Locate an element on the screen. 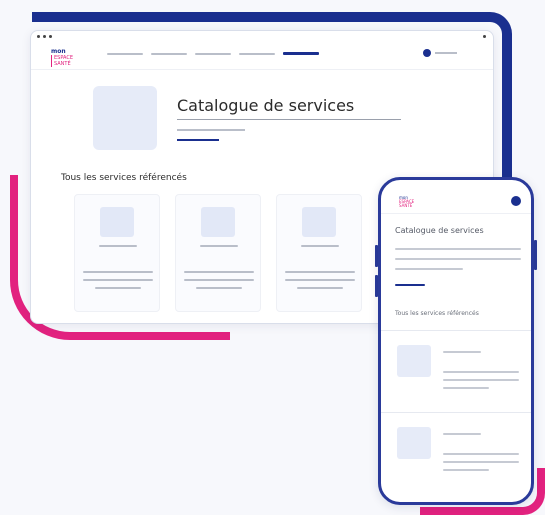 Image resolution: width=545 pixels, height=515 pixels. window-dots is located at coordinates (44, 36).